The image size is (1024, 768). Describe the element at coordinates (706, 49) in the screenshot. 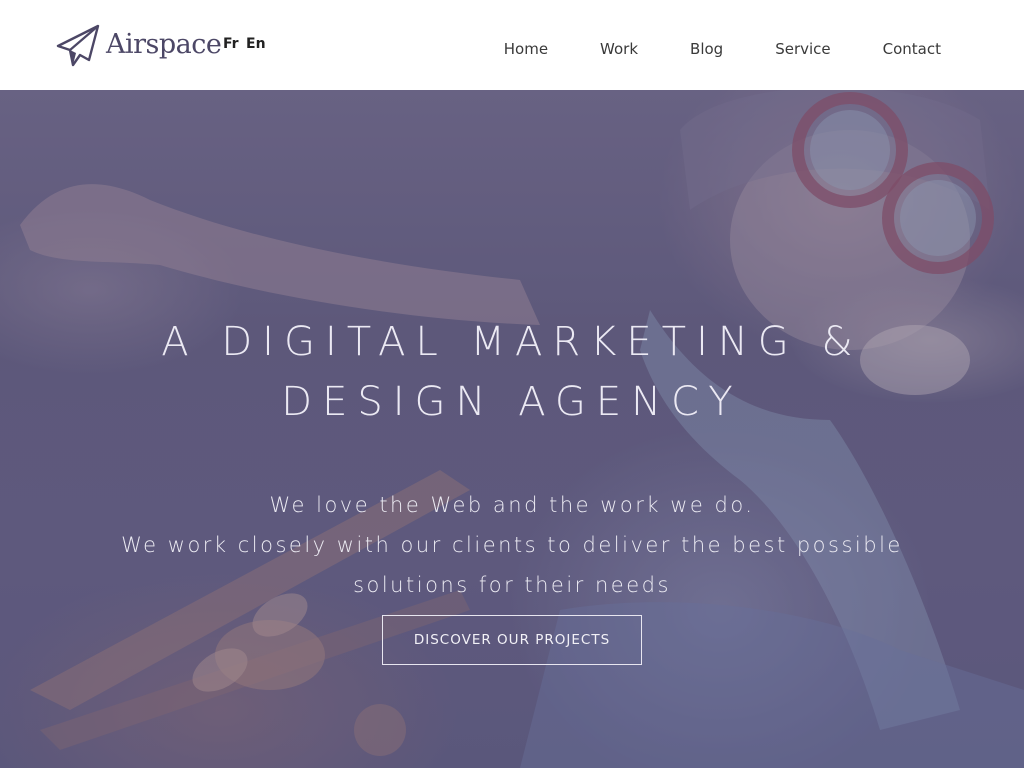

I see `nav-blog-link: Blog` at that location.